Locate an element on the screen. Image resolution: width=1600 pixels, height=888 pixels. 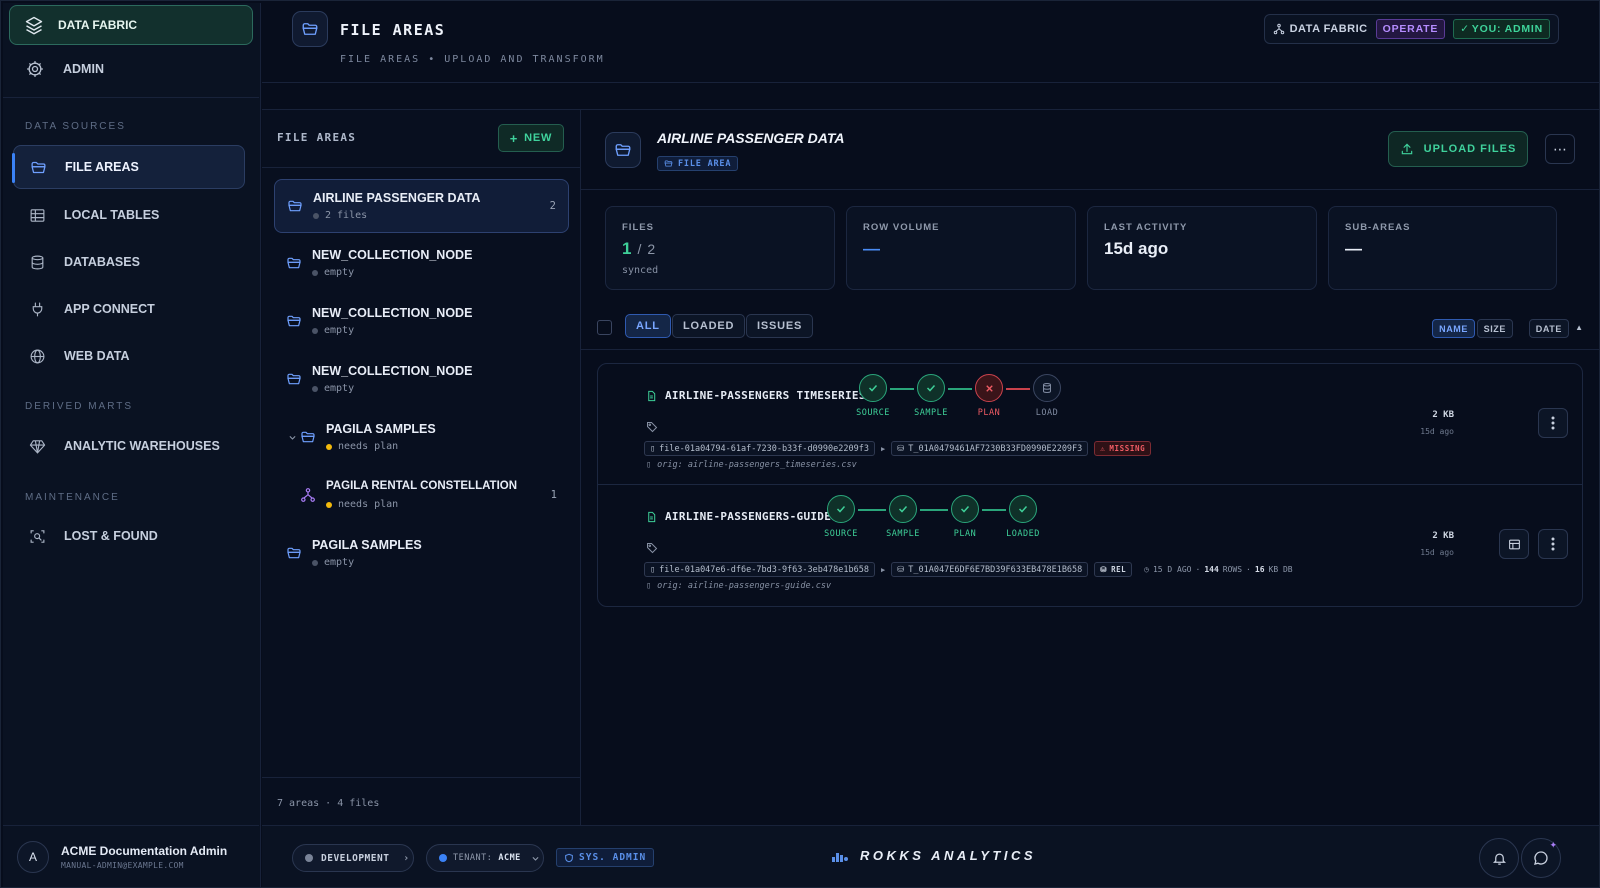
list-item-status: 2 files is located at coordinates (340, 215).